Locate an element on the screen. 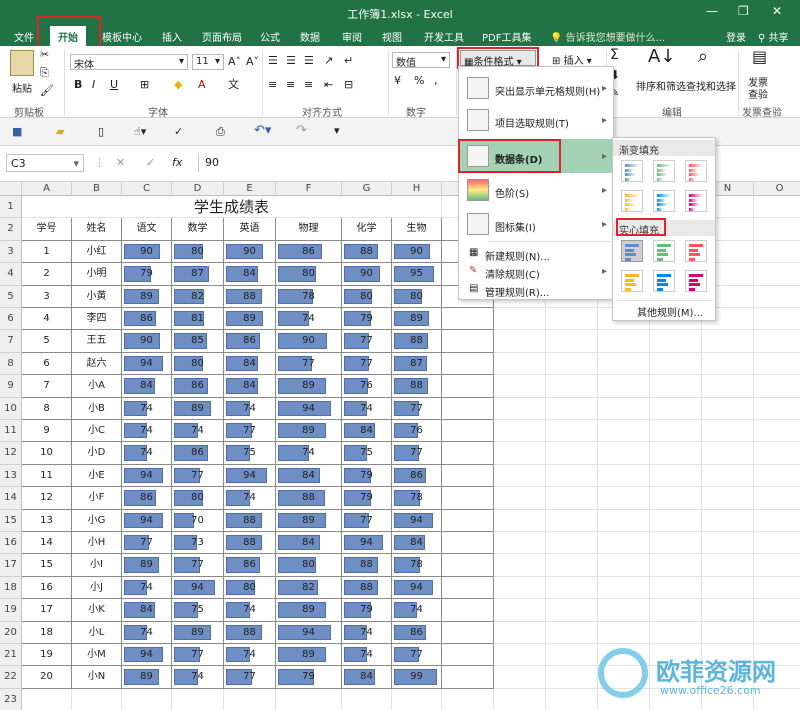 The image size is (800, 710). score-cell: 87 is located at coordinates (198, 274).